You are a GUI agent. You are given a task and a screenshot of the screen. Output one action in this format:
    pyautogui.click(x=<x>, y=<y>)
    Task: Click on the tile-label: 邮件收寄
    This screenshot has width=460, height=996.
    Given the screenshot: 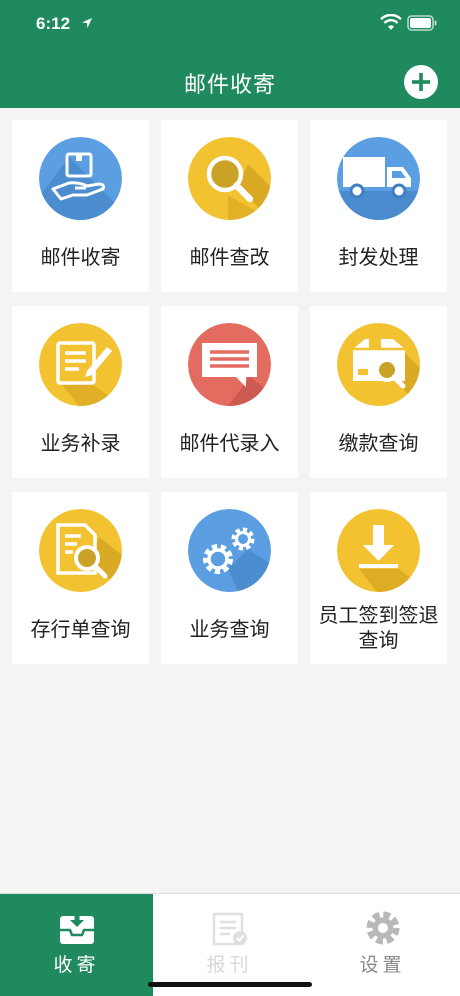 What is the action you would take?
    pyautogui.click(x=80, y=257)
    